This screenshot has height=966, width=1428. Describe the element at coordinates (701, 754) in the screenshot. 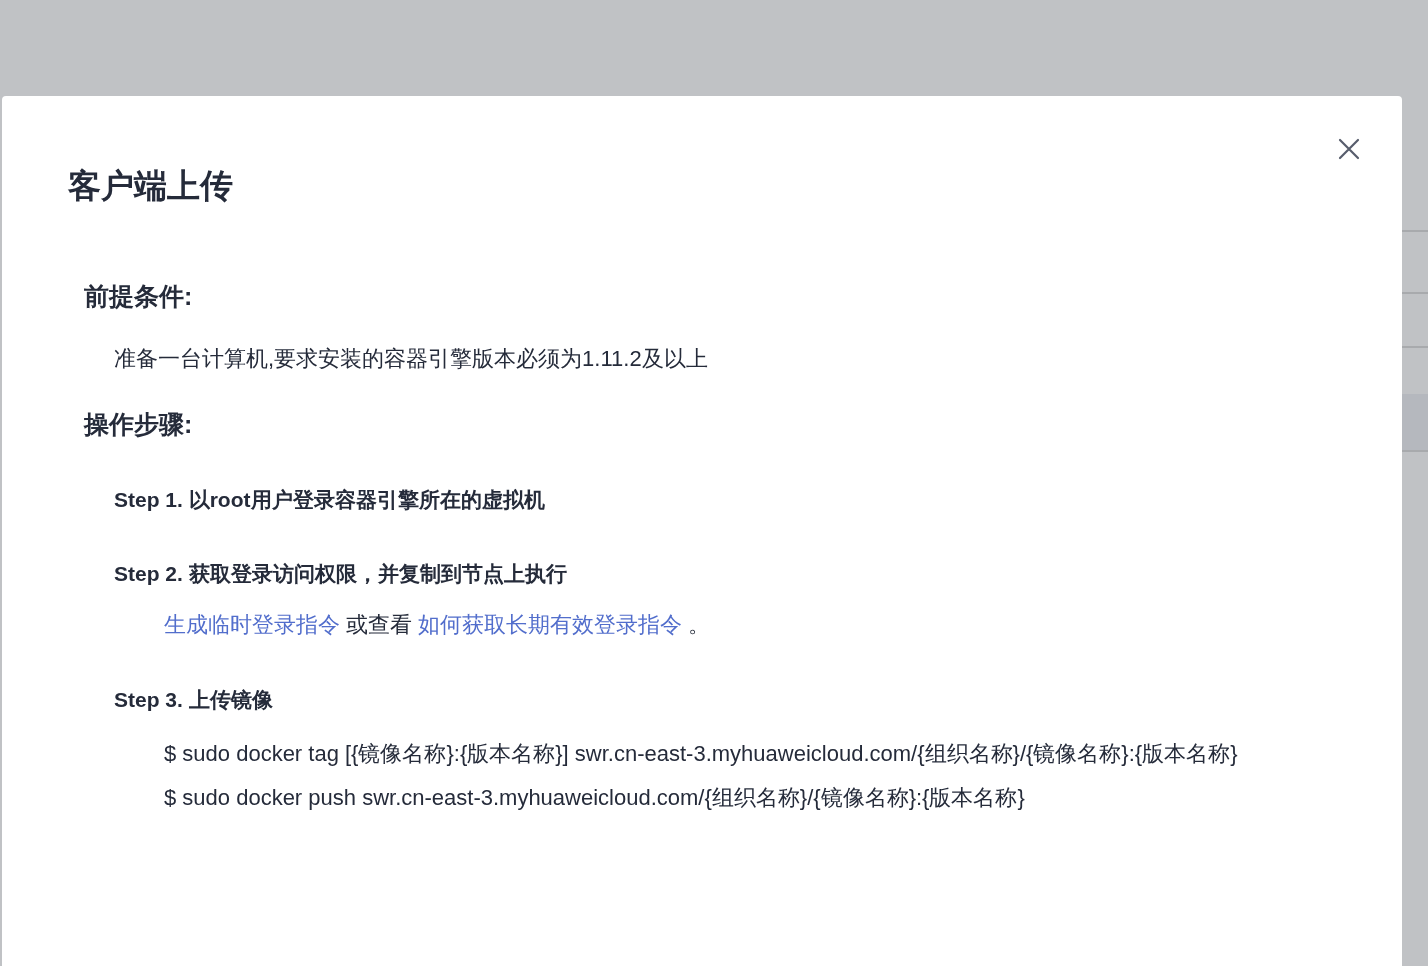

I see `command-text: $ sudo docker tag [{镜像名称}:{版本名称}] swr.cn-east-3.myhuaweicloud.com/{组织名称}/{镜像名称}:{版本名称}` at that location.